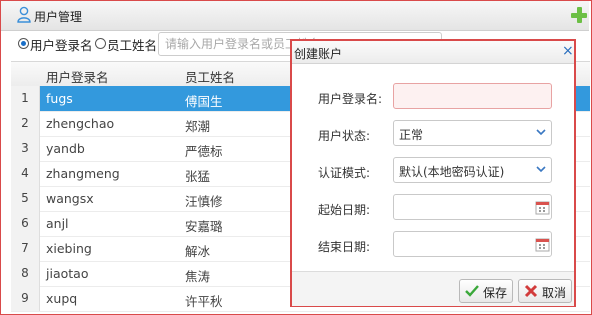  I want to click on cell-login: zhangmeng, so click(83, 173).